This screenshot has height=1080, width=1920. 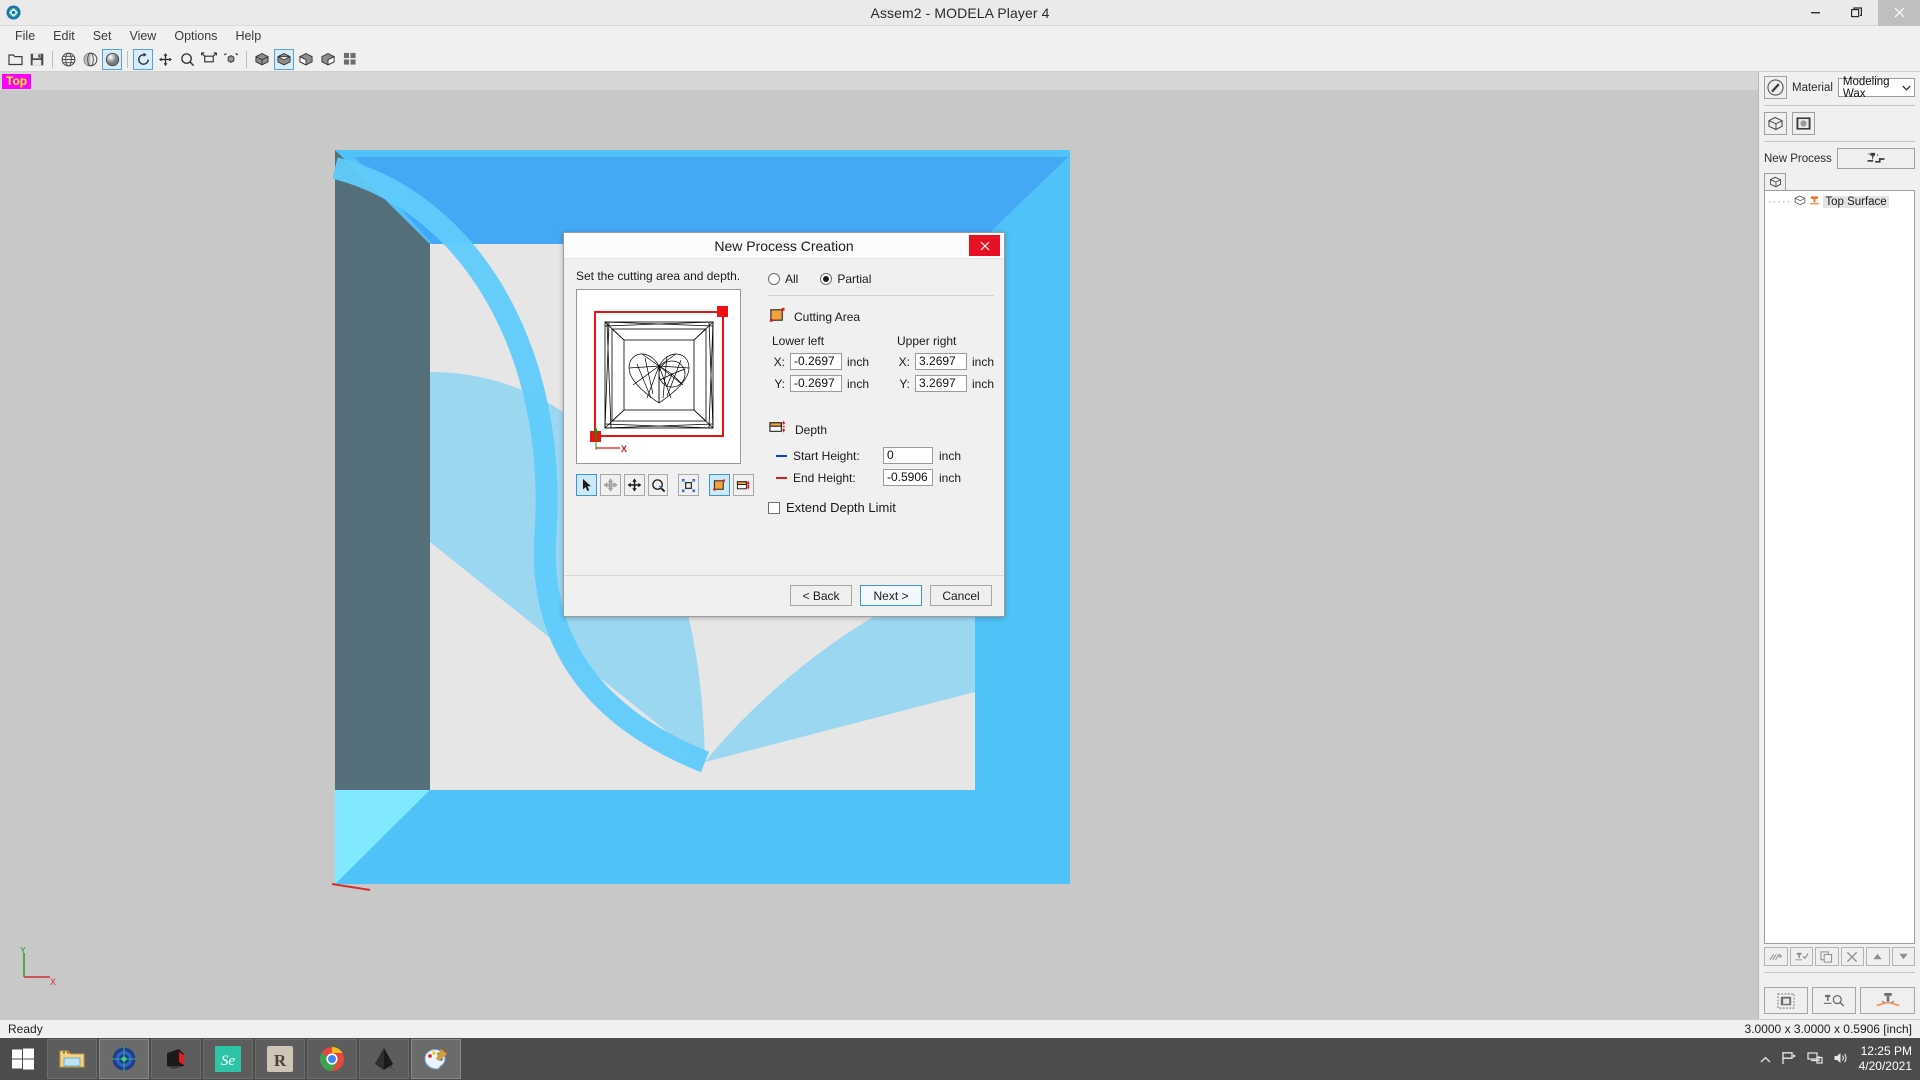 What do you see at coordinates (658, 485) in the screenshot?
I see `zoom-tool-icon` at bounding box center [658, 485].